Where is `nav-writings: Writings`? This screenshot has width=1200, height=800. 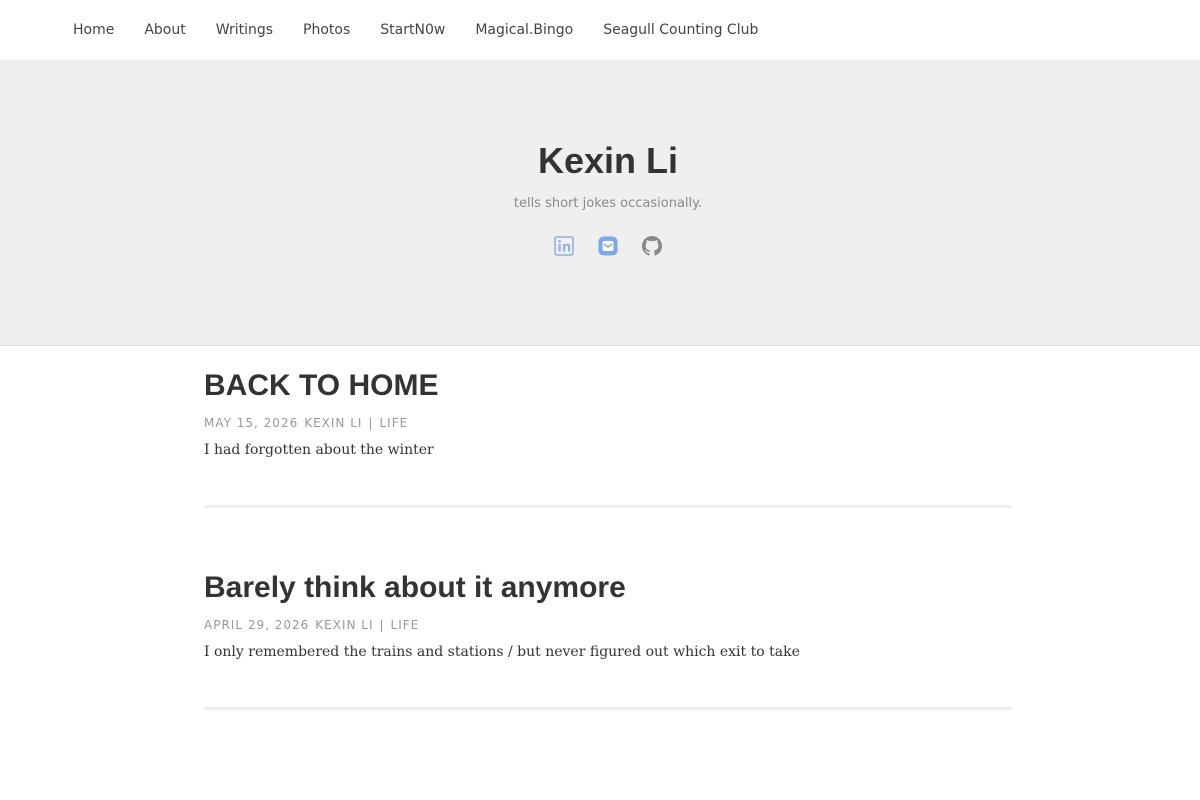 nav-writings: Writings is located at coordinates (244, 30).